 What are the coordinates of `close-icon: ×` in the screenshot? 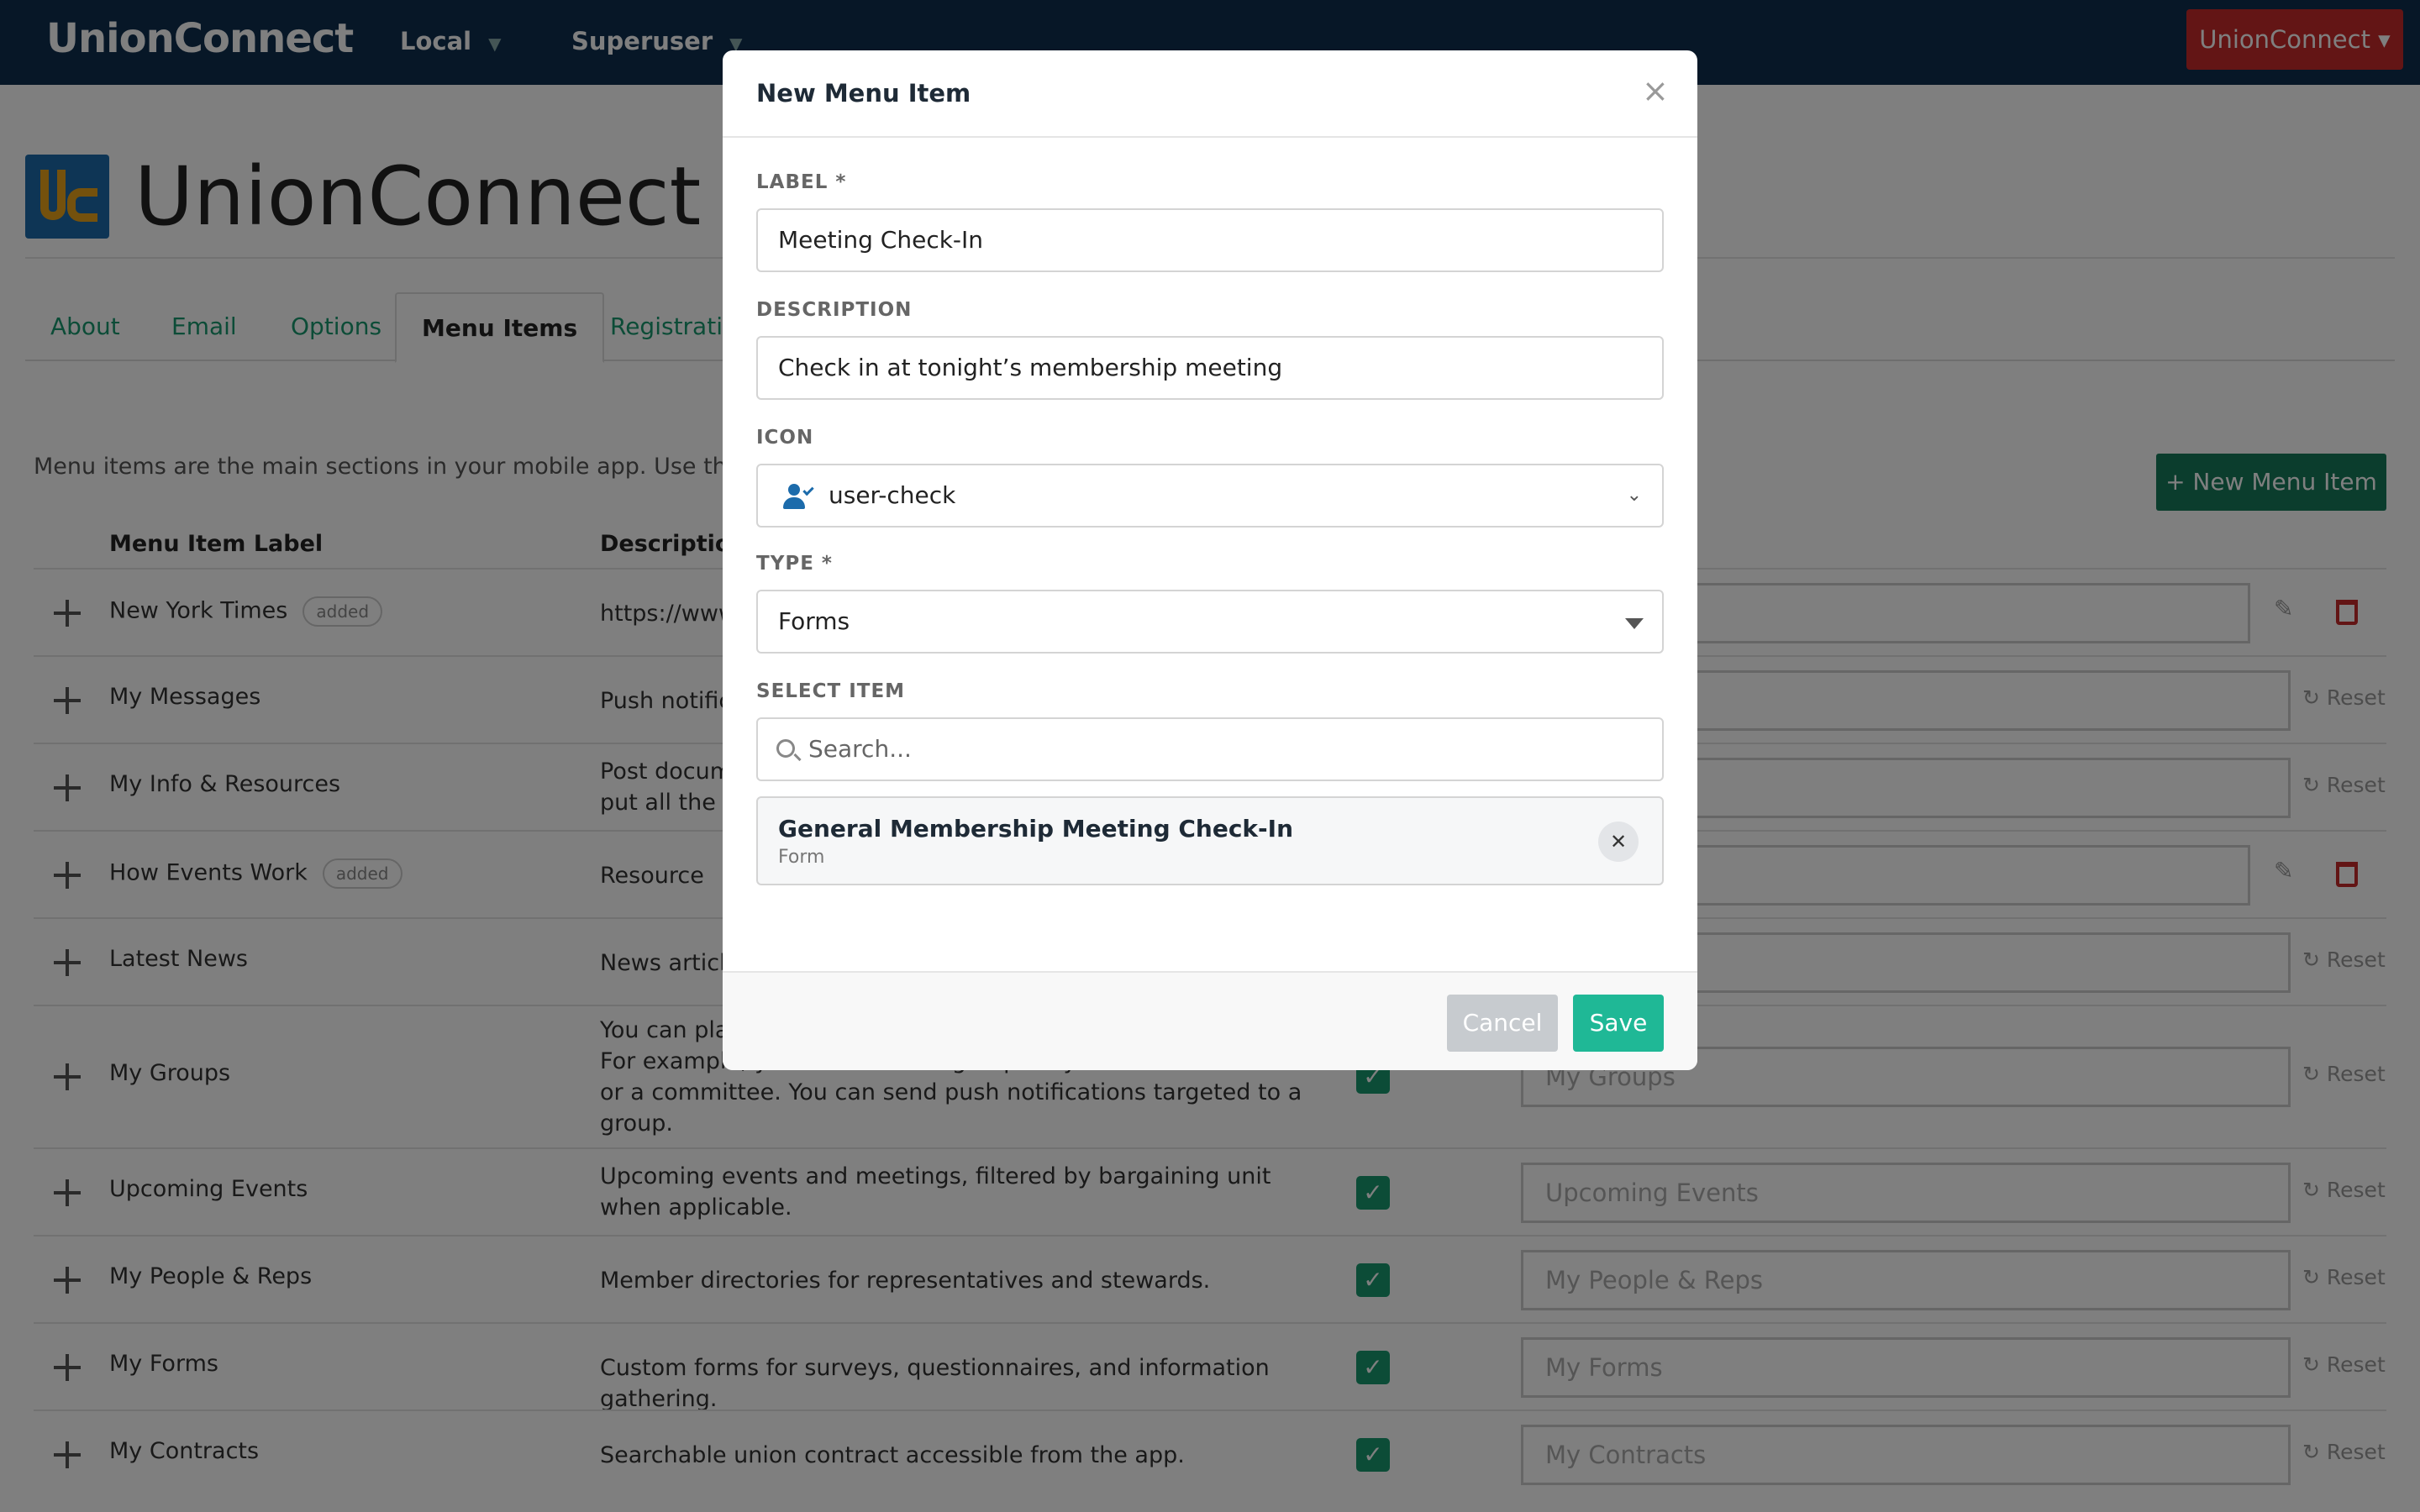 It's located at (1655, 90).